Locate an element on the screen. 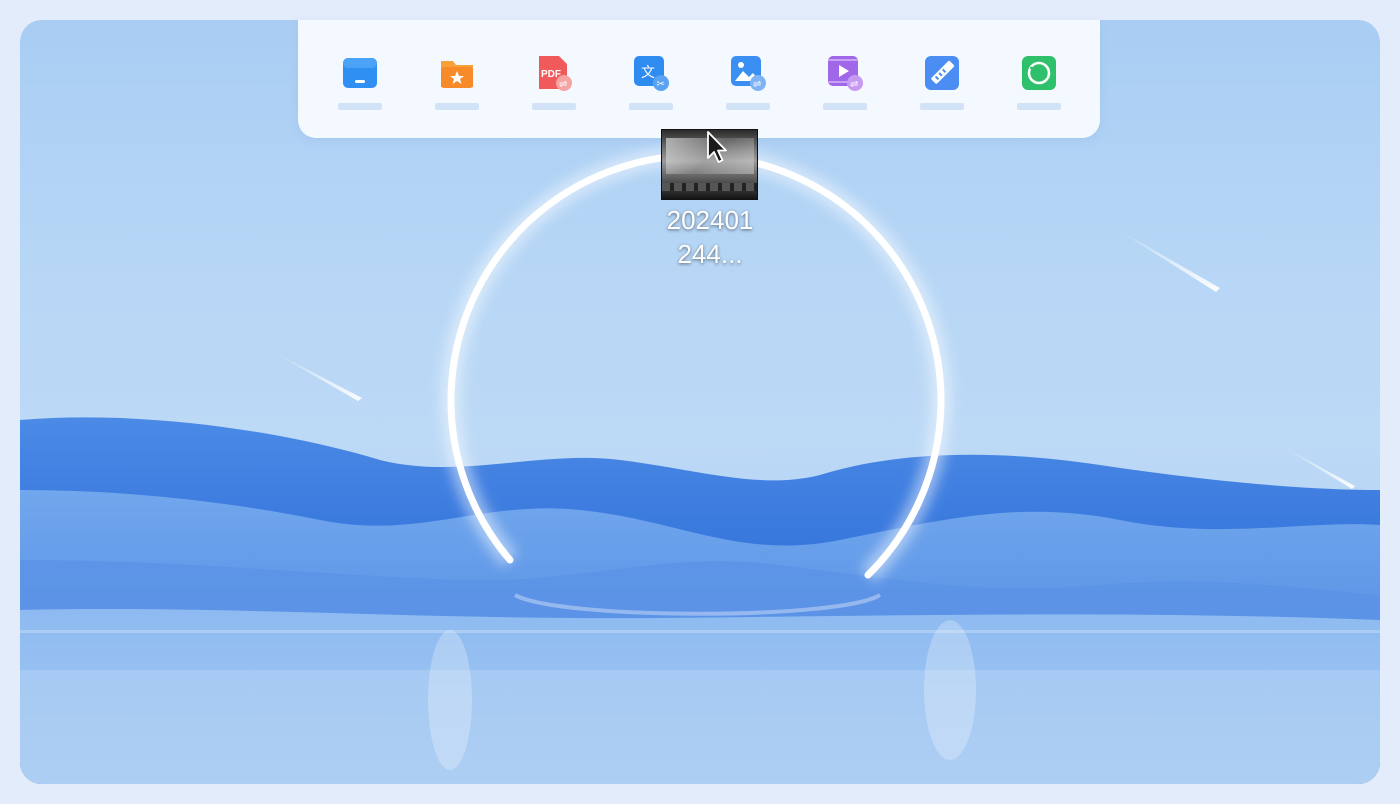  pdf-convert-icon: PDF ⇌ is located at coordinates (555, 73).